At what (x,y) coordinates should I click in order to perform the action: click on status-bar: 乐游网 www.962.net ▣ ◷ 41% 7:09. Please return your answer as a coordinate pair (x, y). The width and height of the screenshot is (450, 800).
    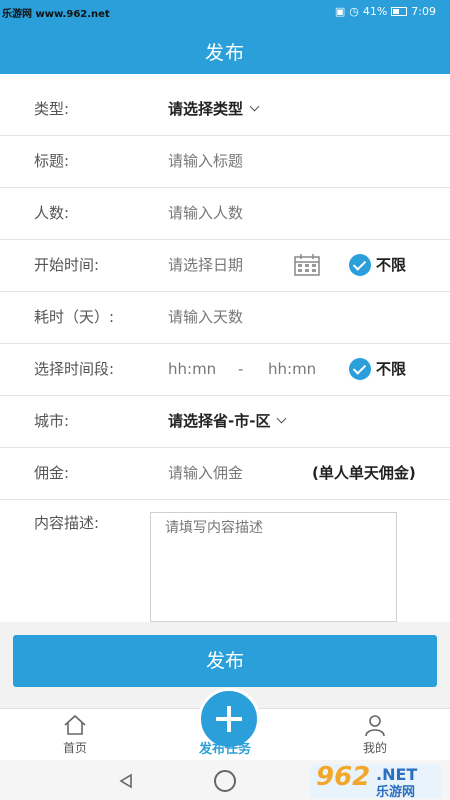
    Looking at the image, I should click on (225, 13).